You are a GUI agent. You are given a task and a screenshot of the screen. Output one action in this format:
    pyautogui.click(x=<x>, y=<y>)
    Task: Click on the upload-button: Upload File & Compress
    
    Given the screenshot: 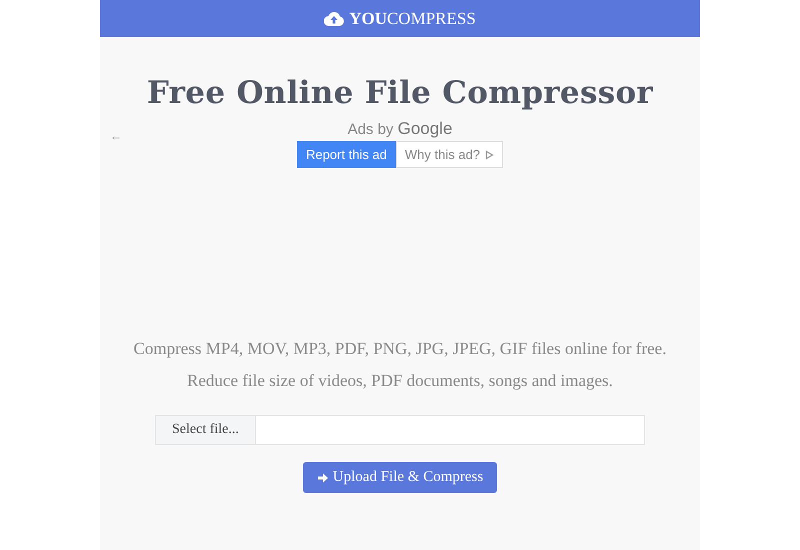 What is the action you would take?
    pyautogui.click(x=400, y=477)
    